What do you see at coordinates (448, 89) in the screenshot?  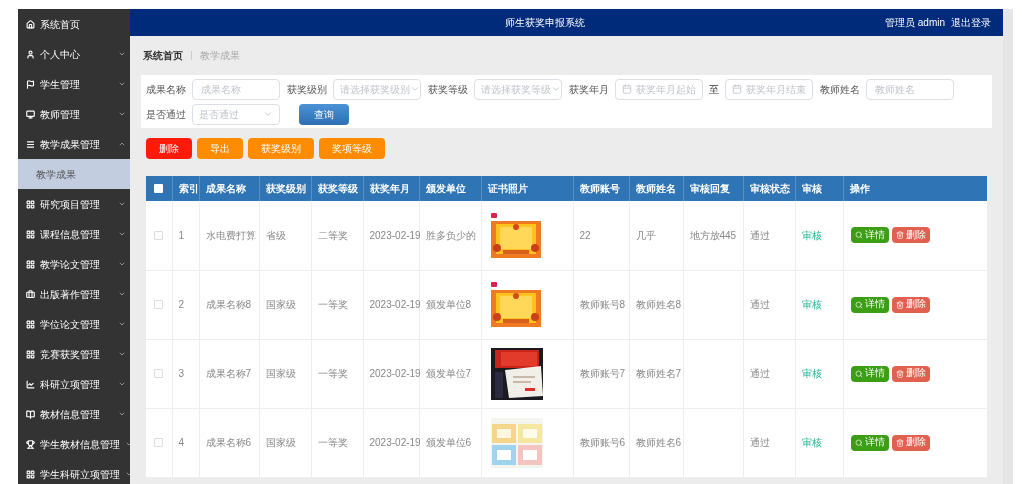 I see `field-label: 获奖等级` at bounding box center [448, 89].